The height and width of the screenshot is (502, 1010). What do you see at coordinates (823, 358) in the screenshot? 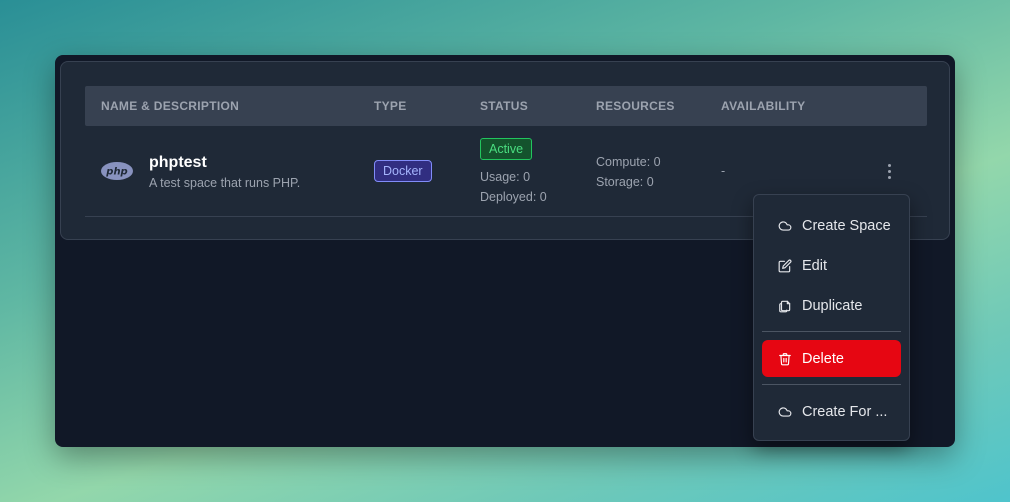
I see `menu-item-label: Delete` at bounding box center [823, 358].